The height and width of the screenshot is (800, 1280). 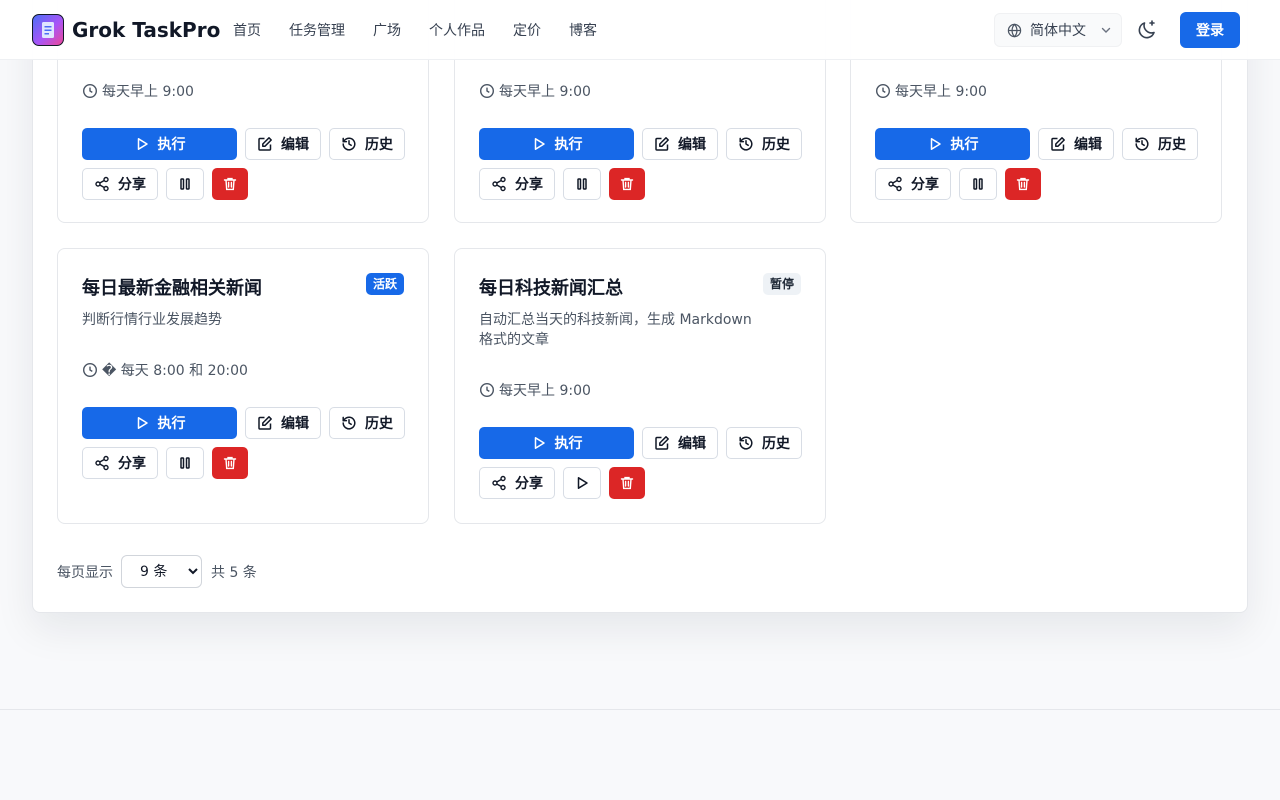 What do you see at coordinates (247, 30) in the screenshot?
I see `nav-home: 首页` at bounding box center [247, 30].